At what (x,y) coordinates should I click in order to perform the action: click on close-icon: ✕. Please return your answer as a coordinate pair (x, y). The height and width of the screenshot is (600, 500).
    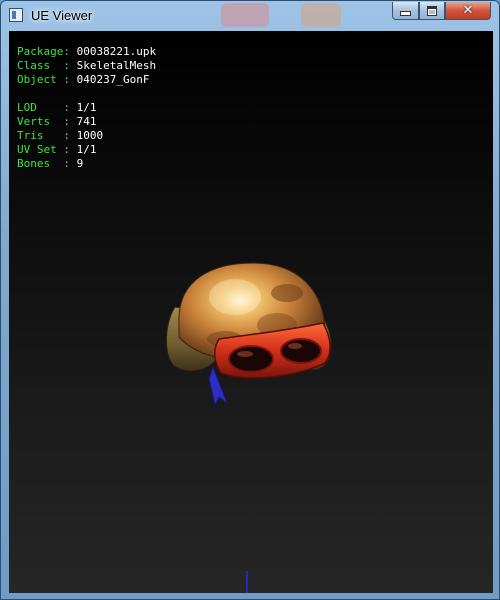
    Looking at the image, I should click on (468, 10).